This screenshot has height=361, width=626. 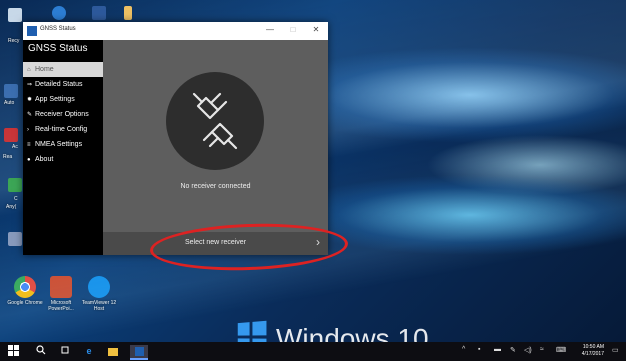 What do you see at coordinates (9, 103) in the screenshot?
I see `shortcut-label: Auto` at bounding box center [9, 103].